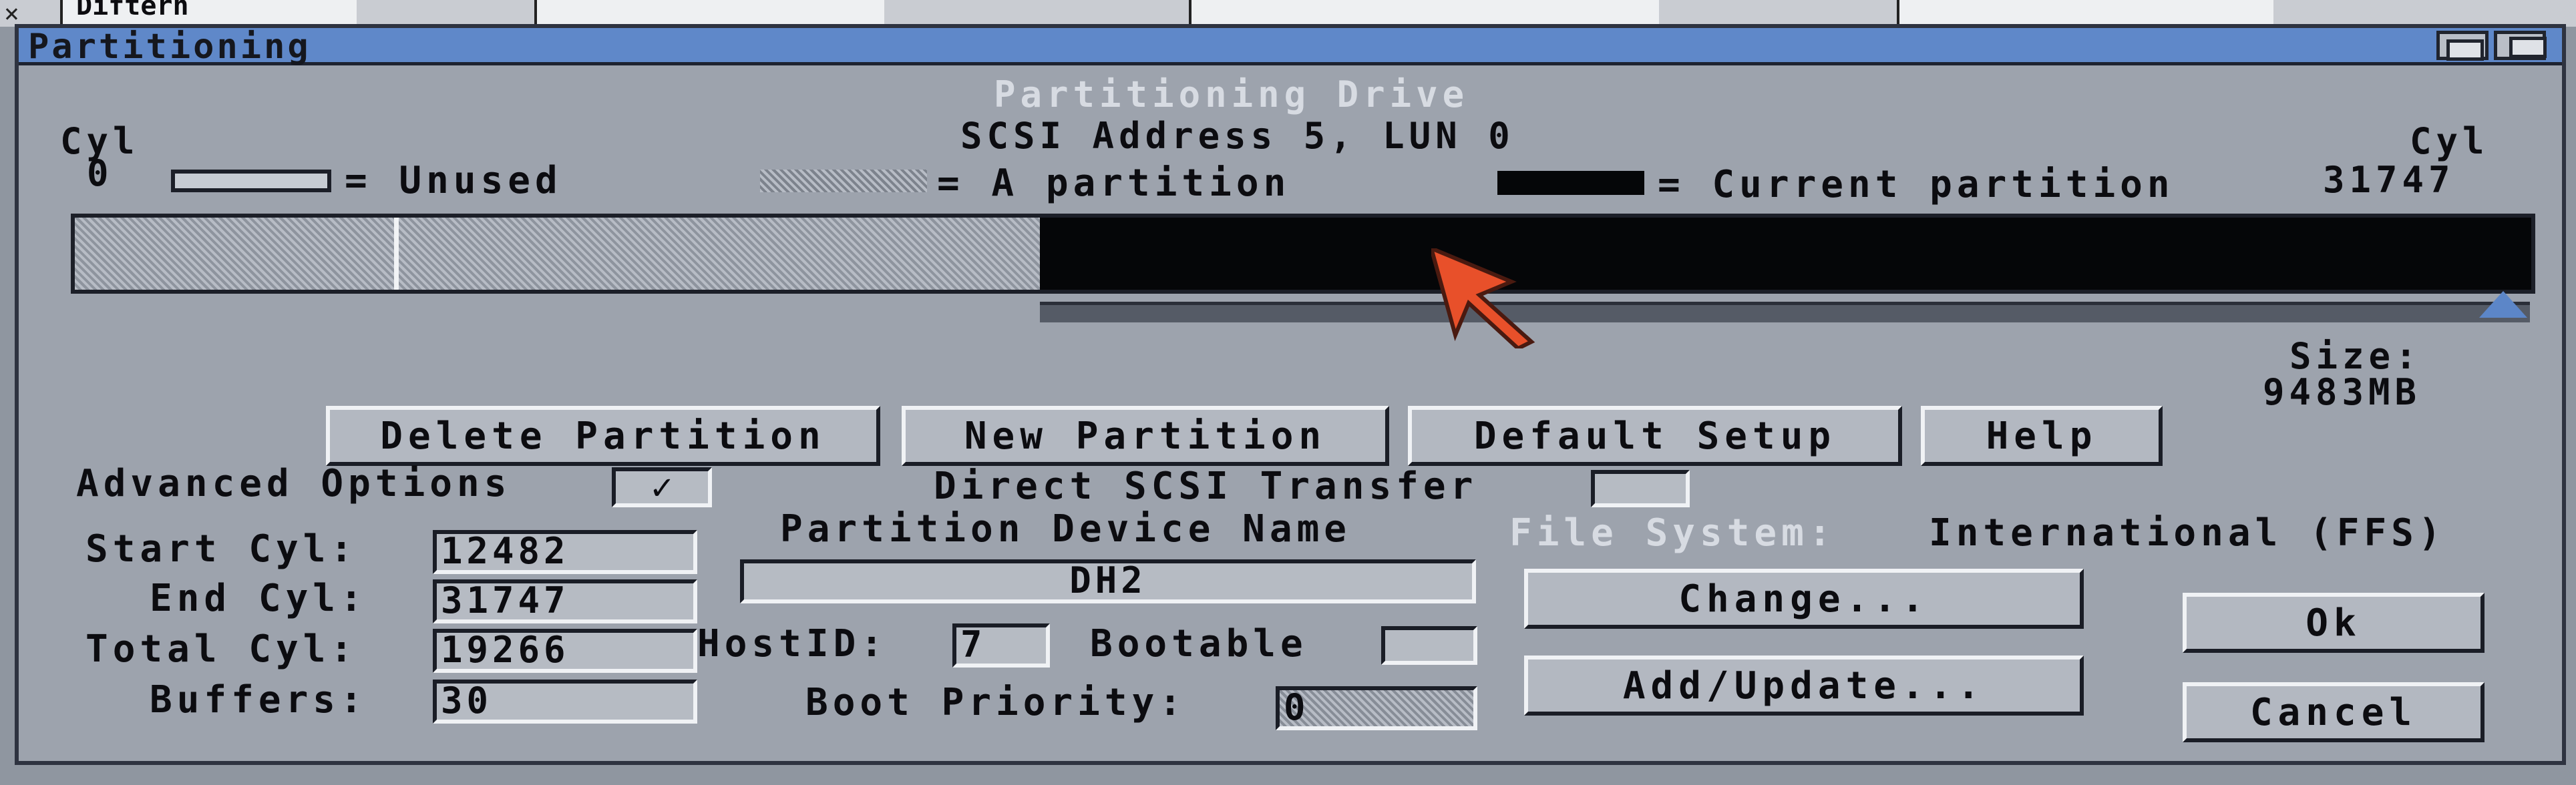 Image resolution: width=2576 pixels, height=785 pixels. What do you see at coordinates (1483, 298) in the screenshot?
I see `mouse-pointer-icon` at bounding box center [1483, 298].